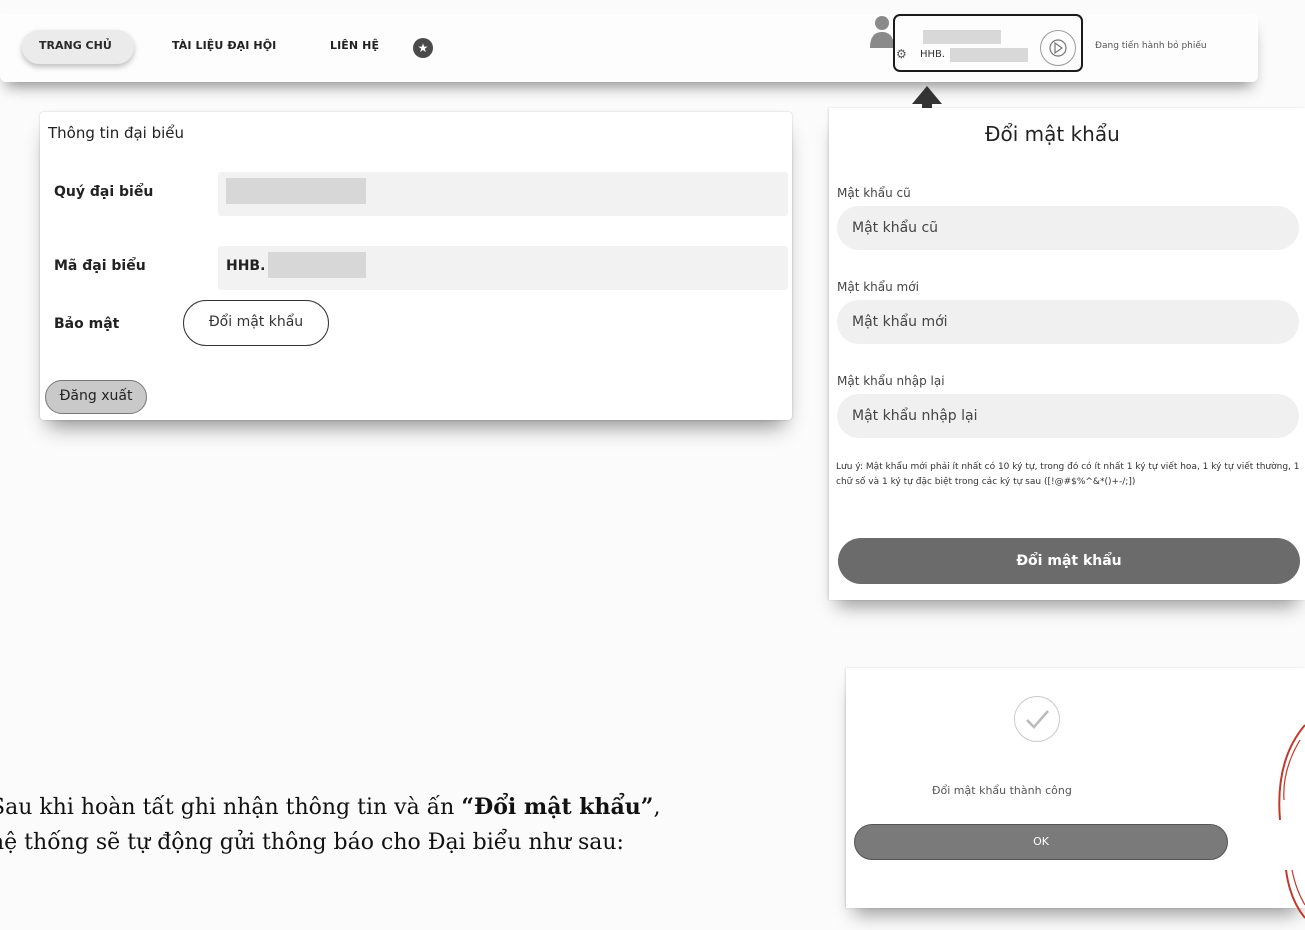 The width and height of the screenshot is (1305, 930). What do you see at coordinates (1068, 322) in the screenshot?
I see `new-password-input: Mật khẩu mới` at bounding box center [1068, 322].